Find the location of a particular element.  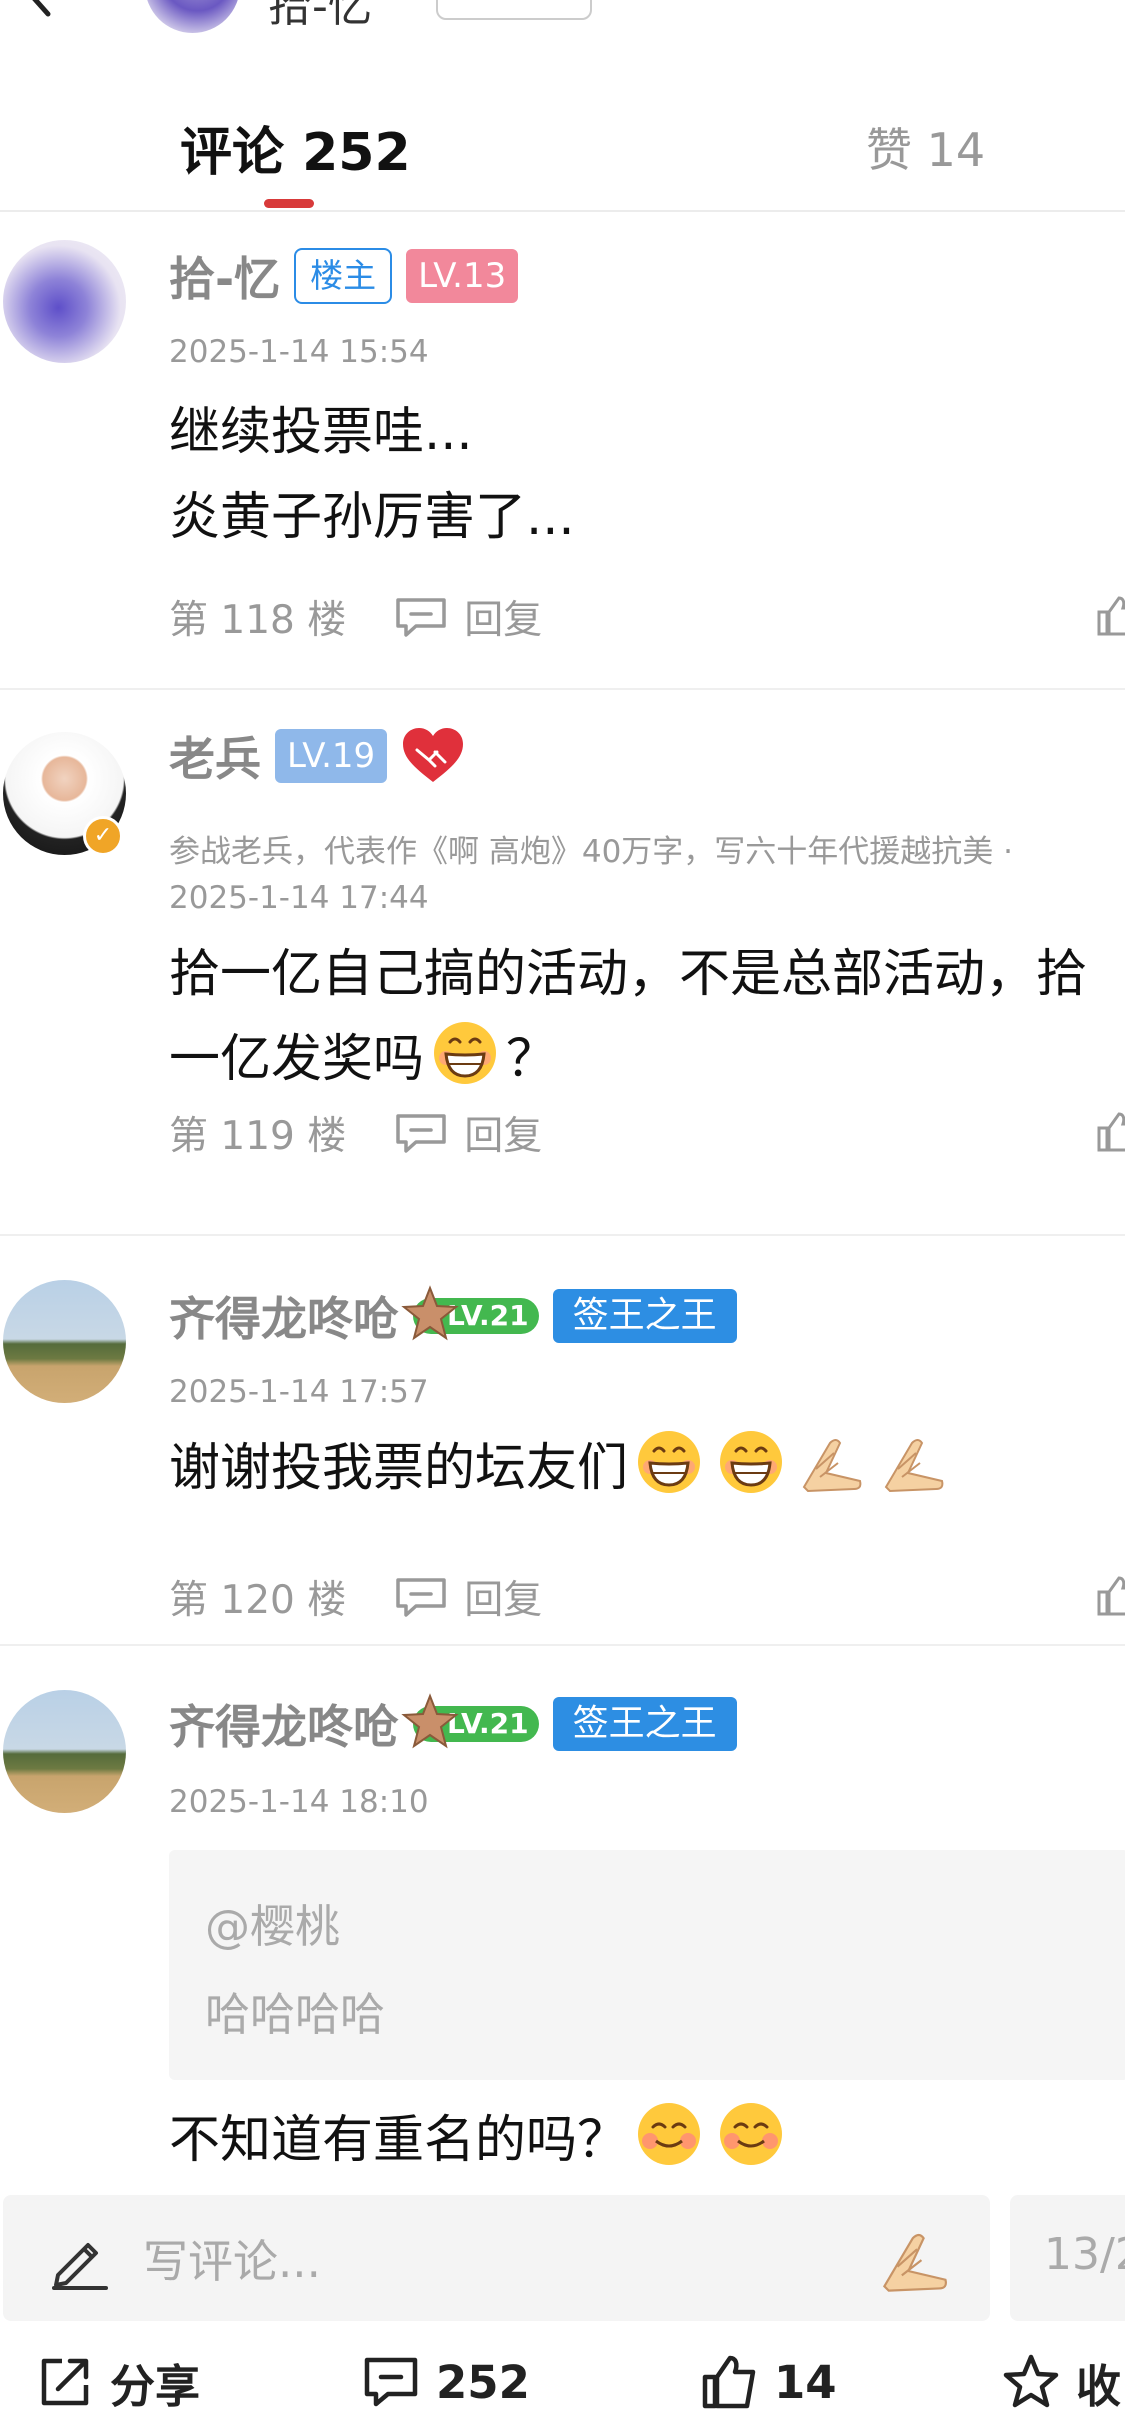

comment-text: 不知道有重名的吗？ is located at coordinates (480, 2140).